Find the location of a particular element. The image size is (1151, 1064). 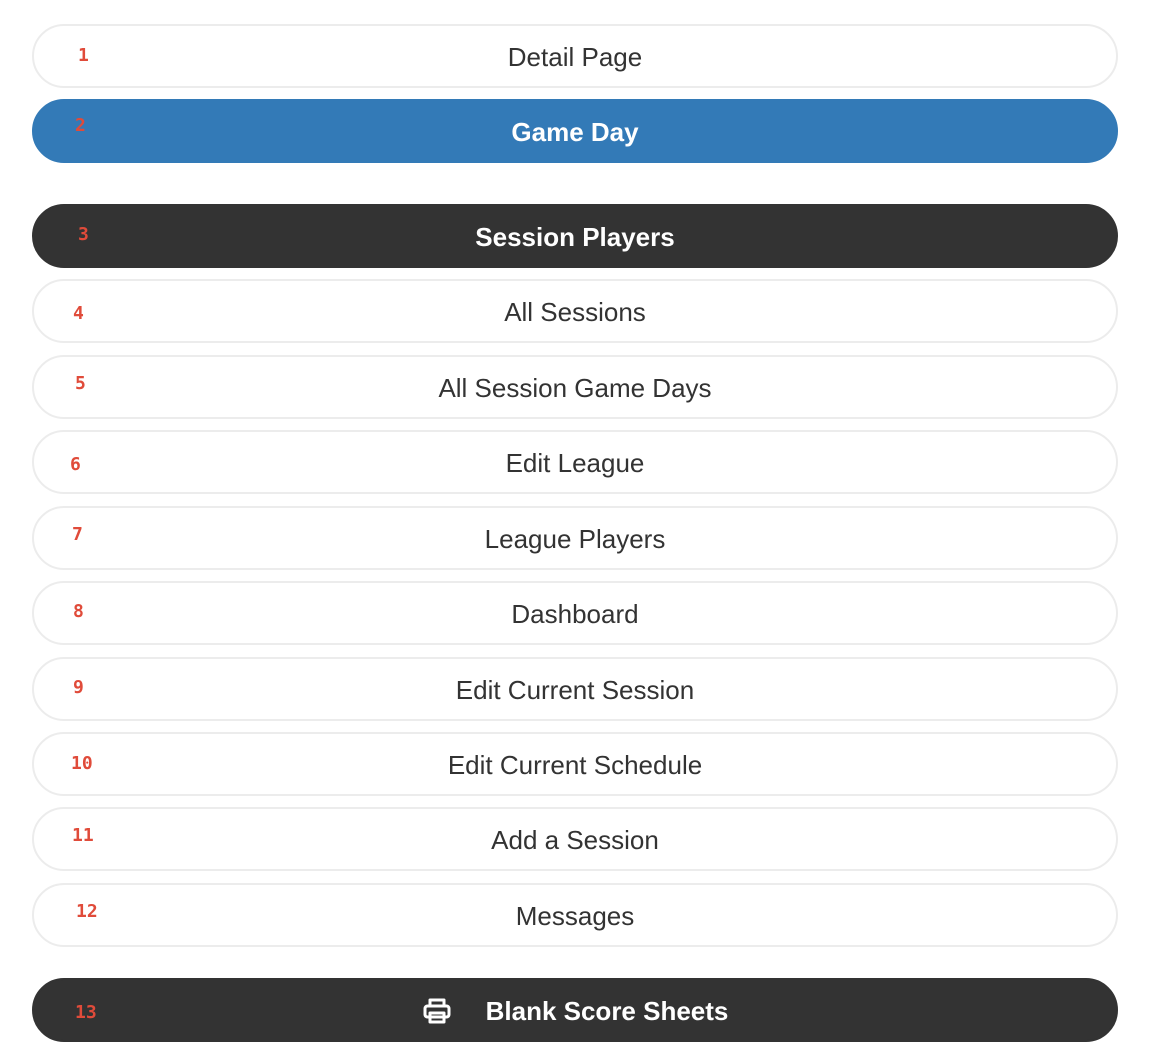

all-session-game-days-button: All Session Game Days is located at coordinates (575, 387).